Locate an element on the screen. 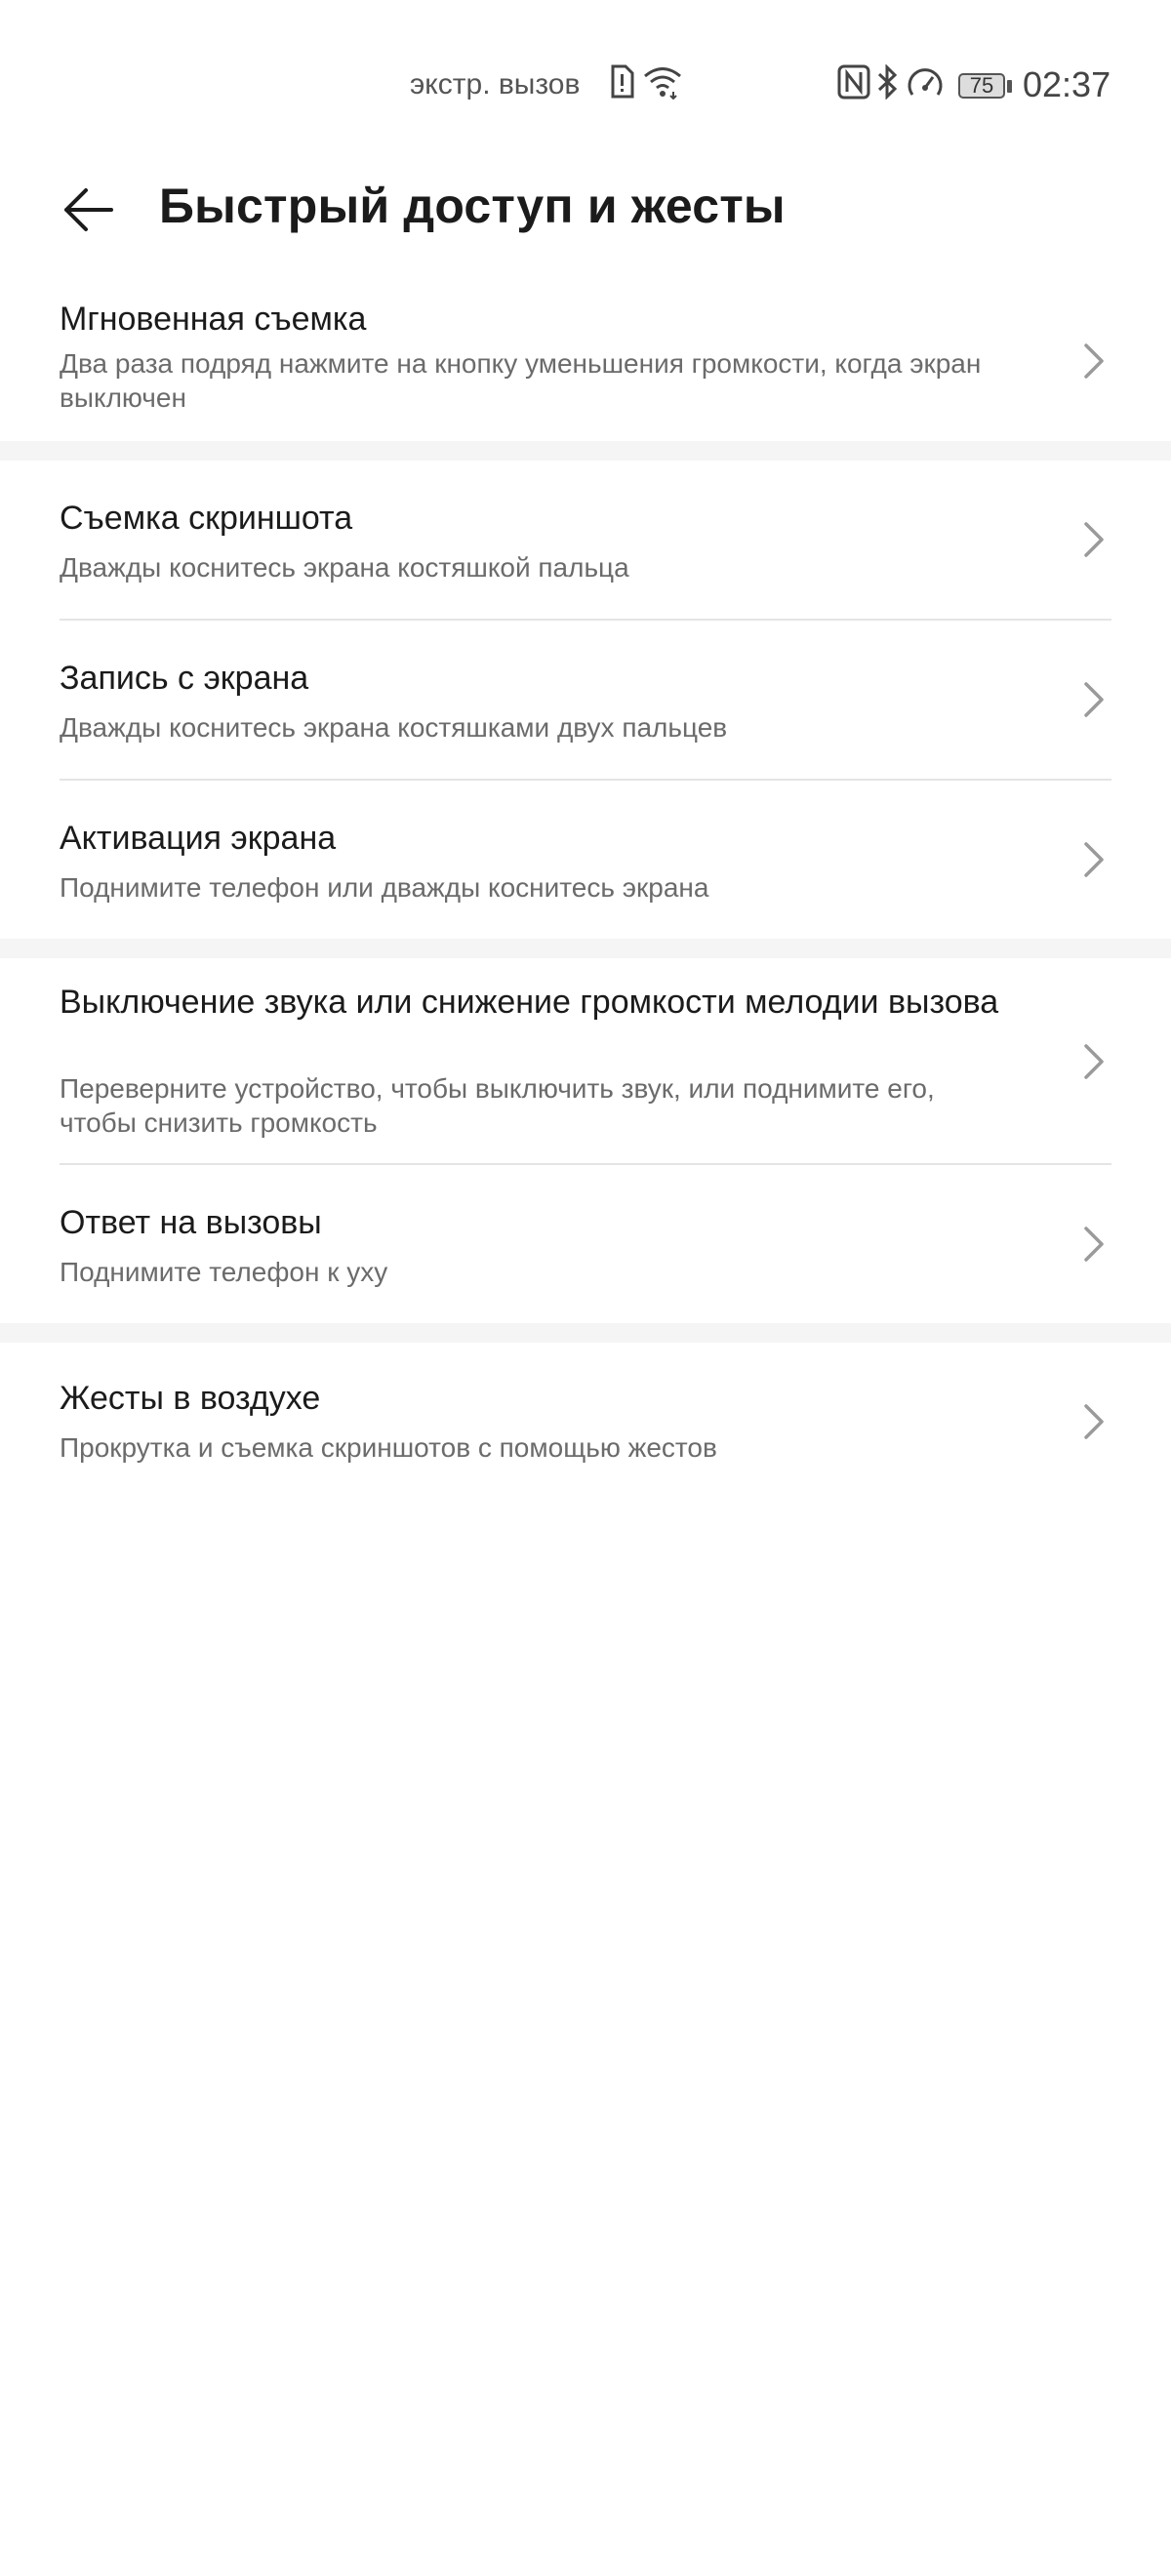 The image size is (1171, 2576). nfc-icon is located at coordinates (853, 84).